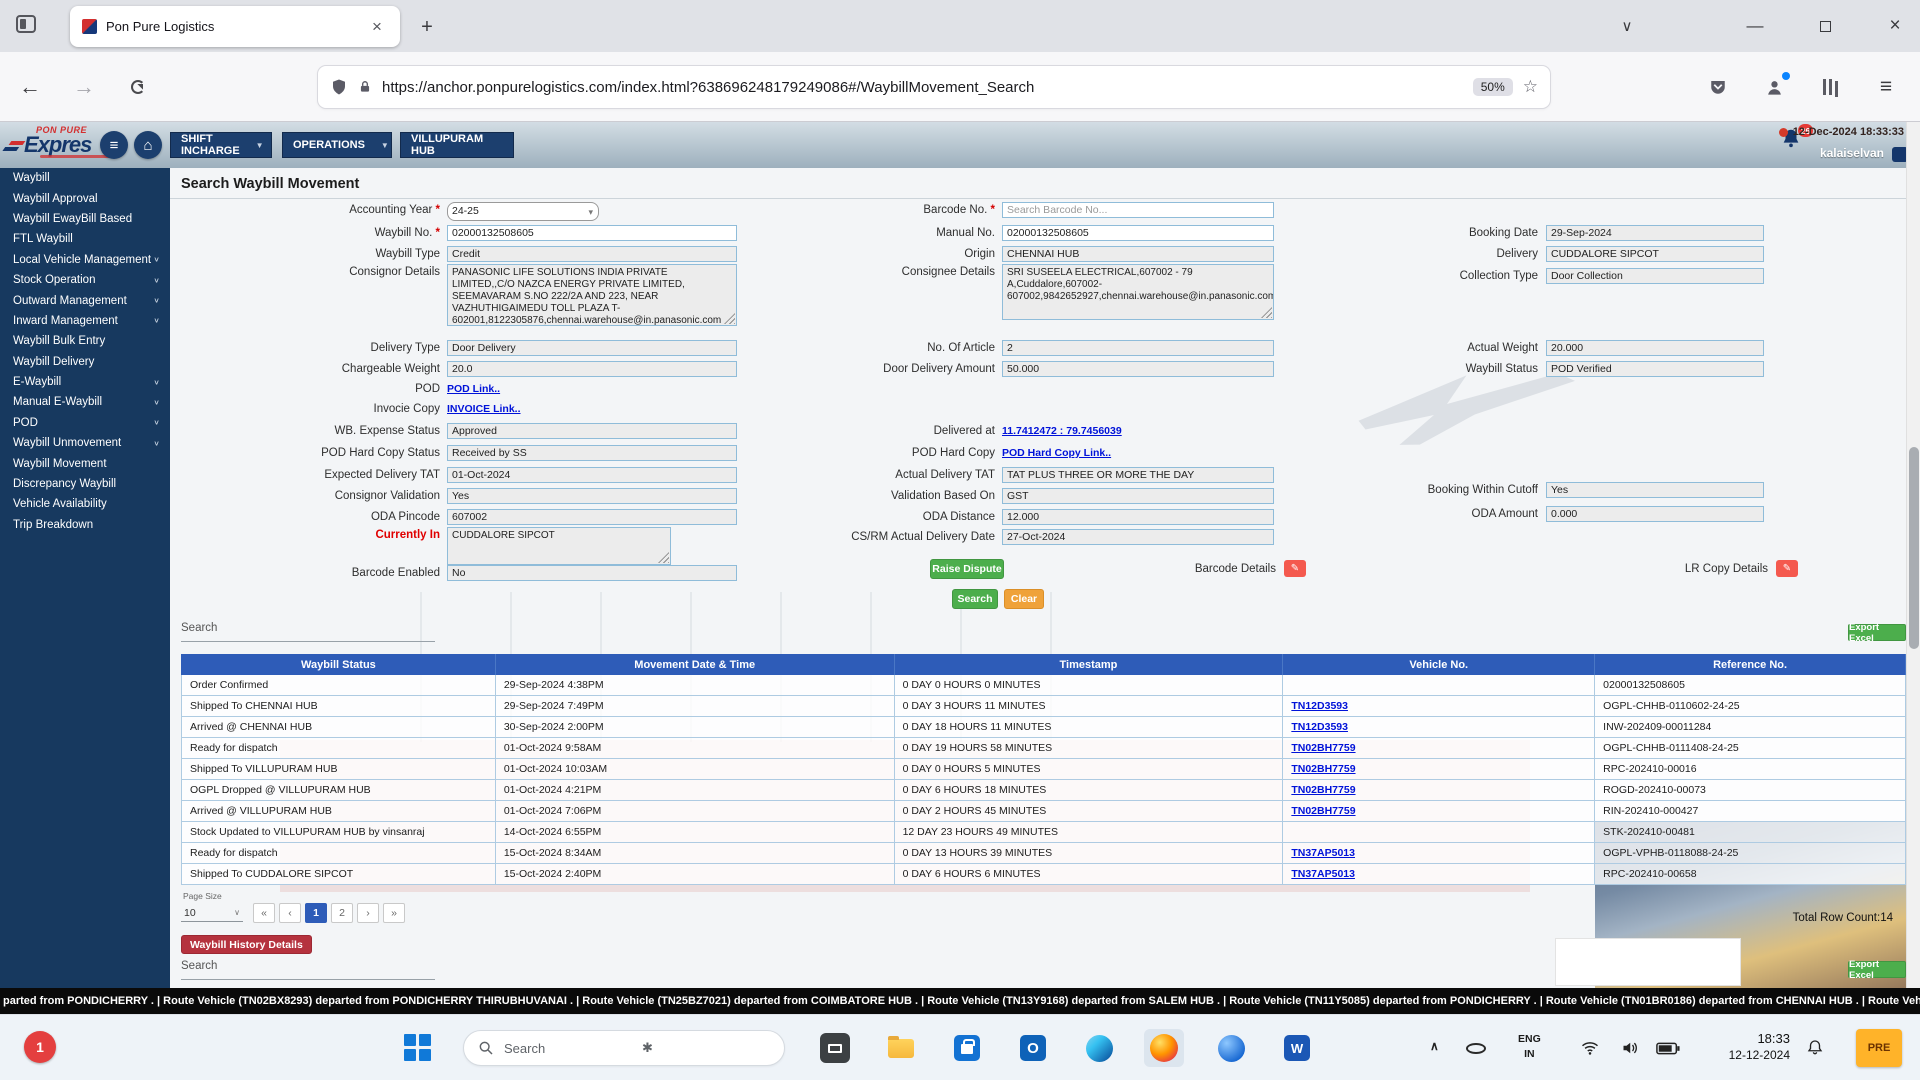  I want to click on page-button-2: 2, so click(342, 913).